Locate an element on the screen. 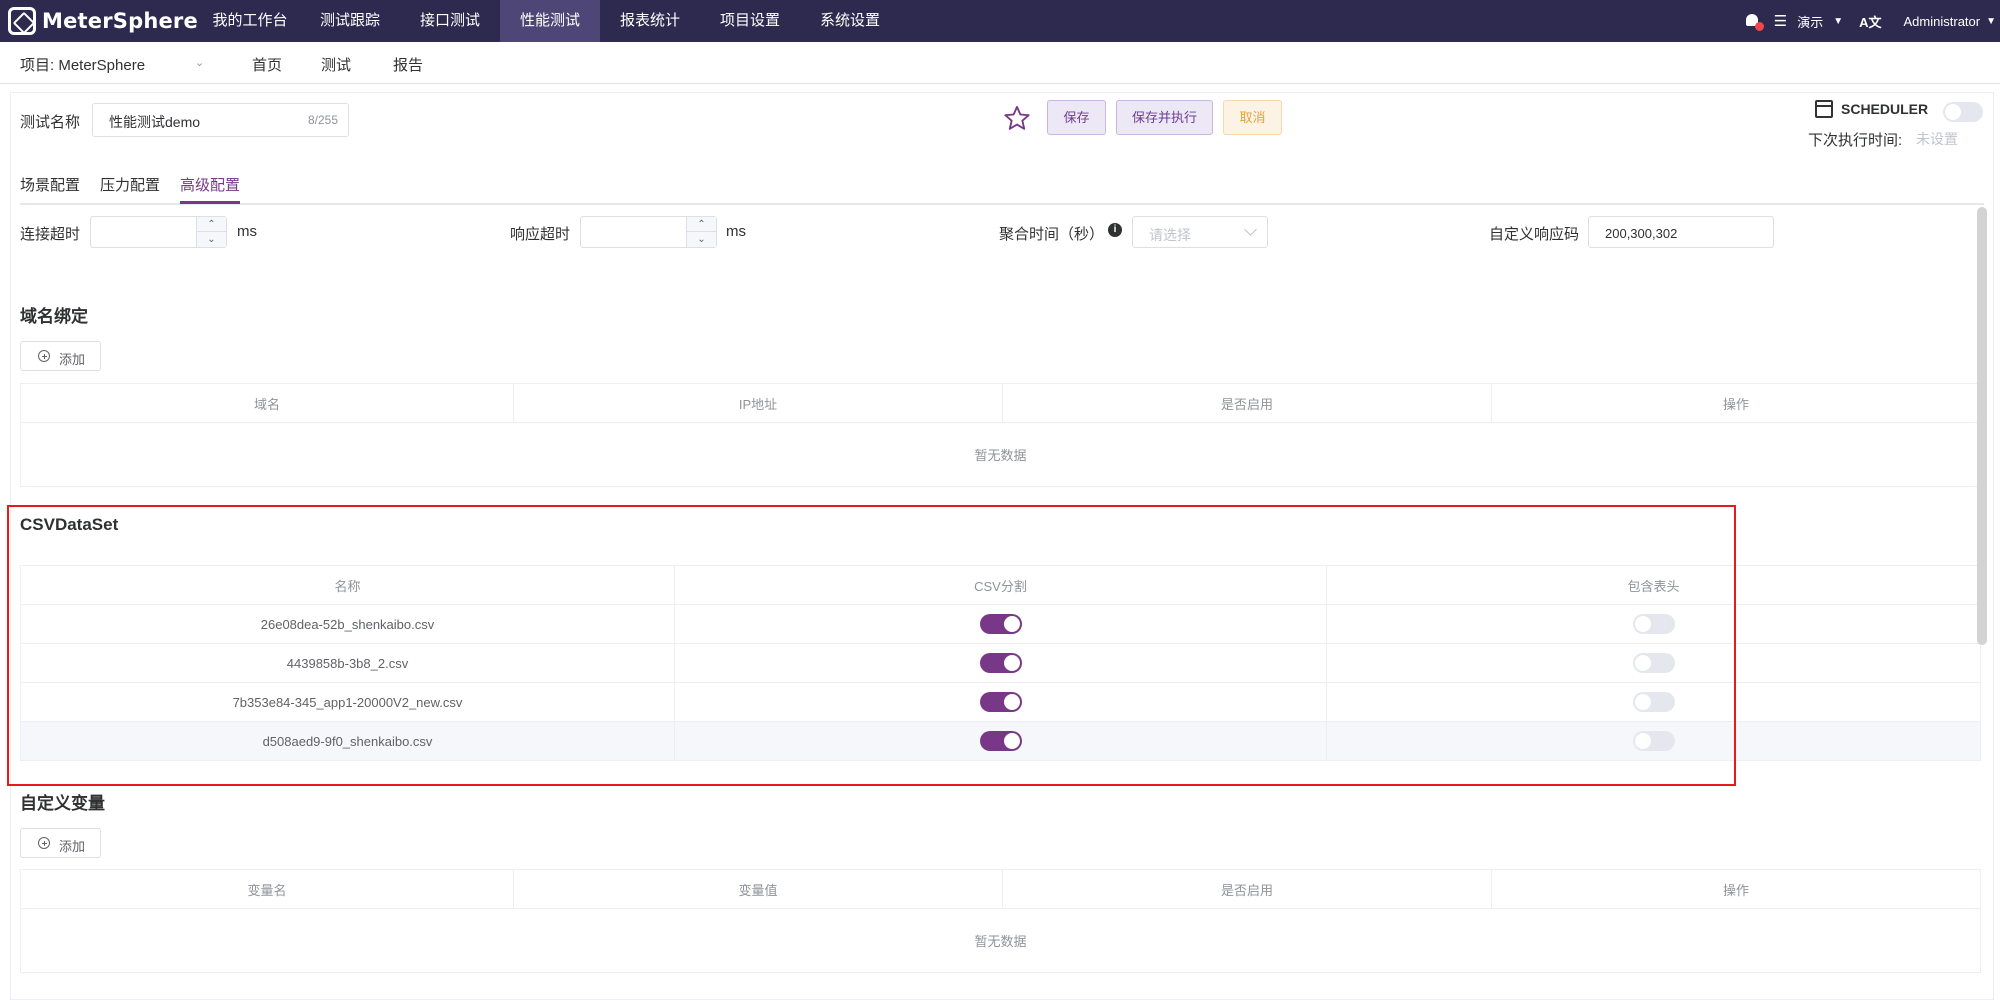  add-domain-button: 添加 is located at coordinates (60, 356).